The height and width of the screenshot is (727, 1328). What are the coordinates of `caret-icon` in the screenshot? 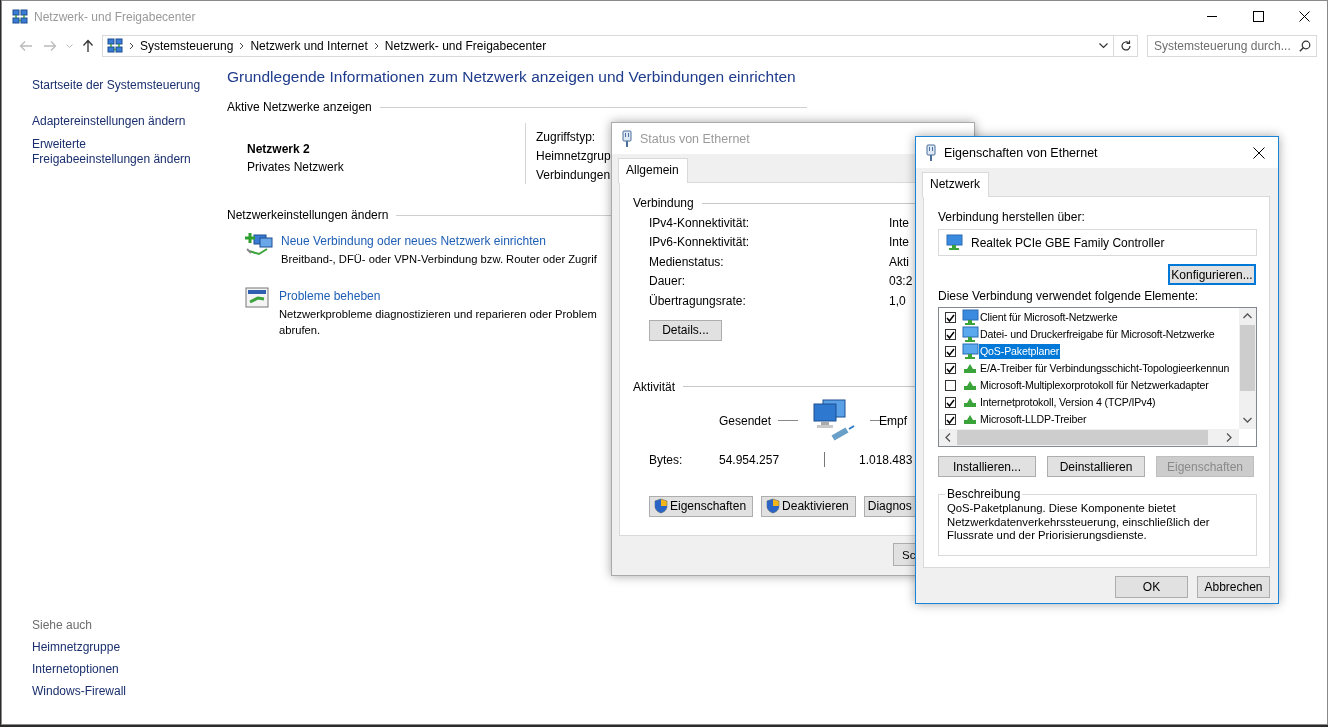 It's located at (1103, 46).